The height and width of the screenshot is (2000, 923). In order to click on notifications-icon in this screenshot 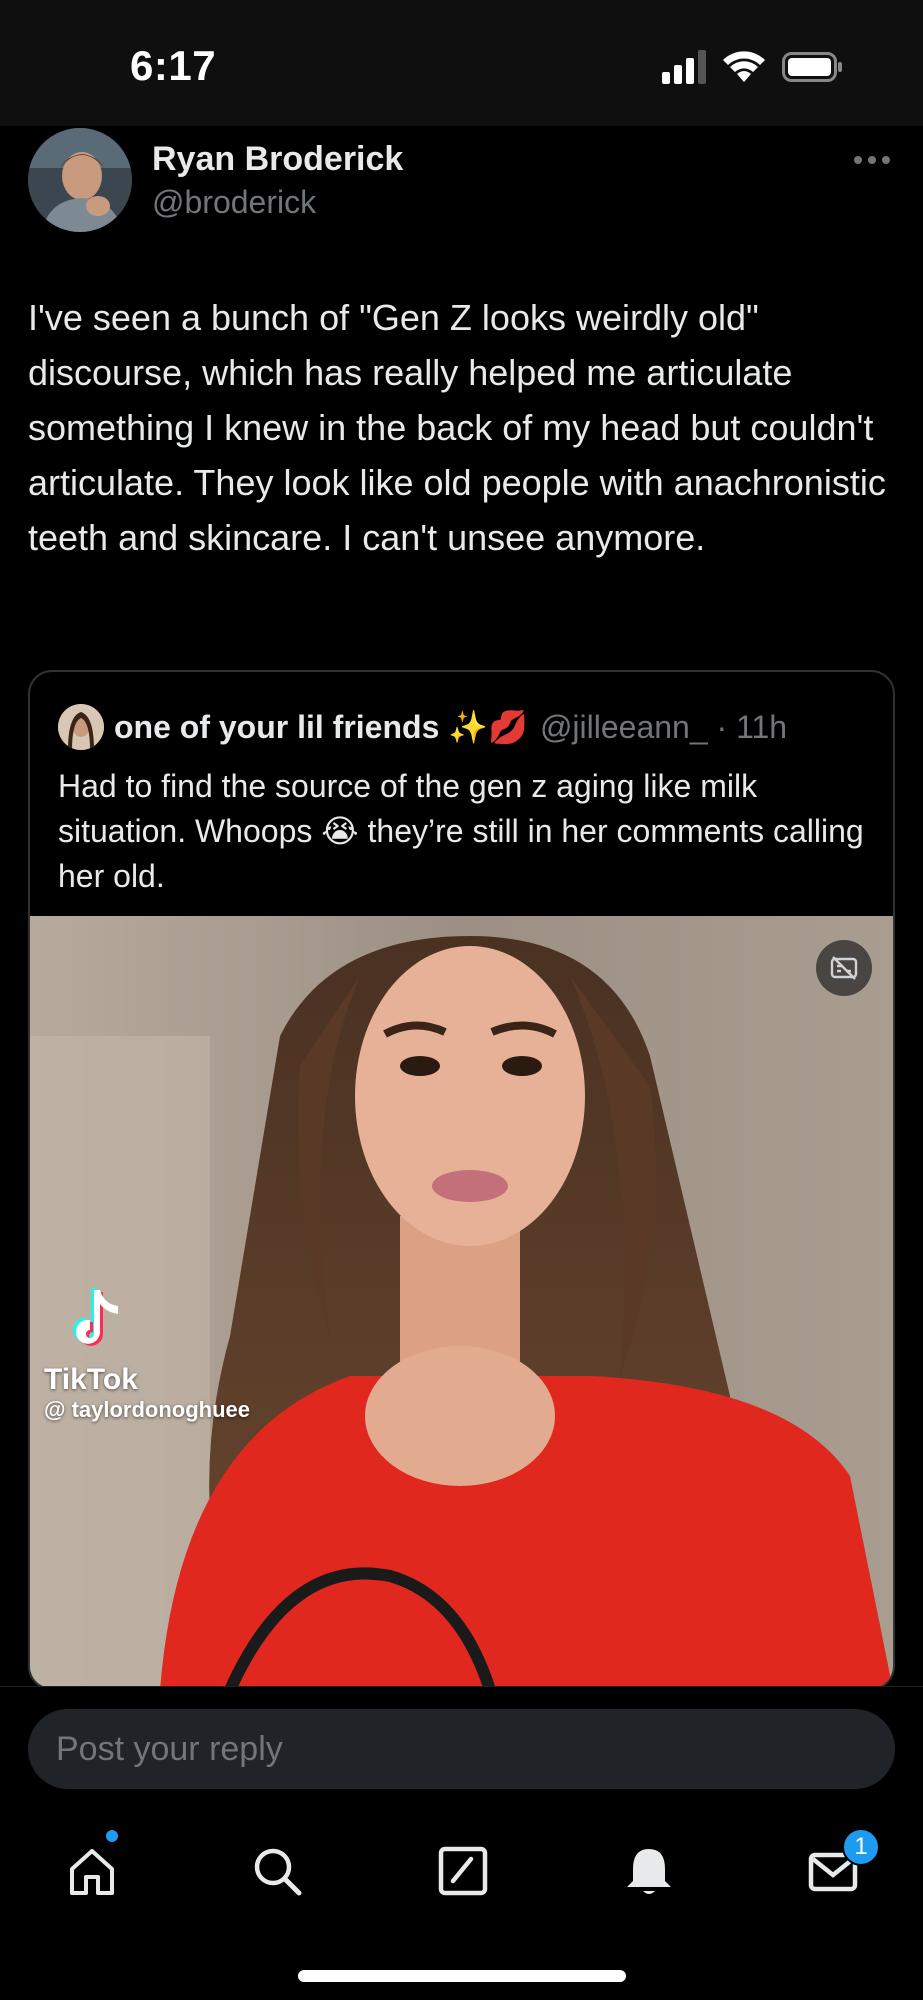, I will do `click(649, 1871)`.